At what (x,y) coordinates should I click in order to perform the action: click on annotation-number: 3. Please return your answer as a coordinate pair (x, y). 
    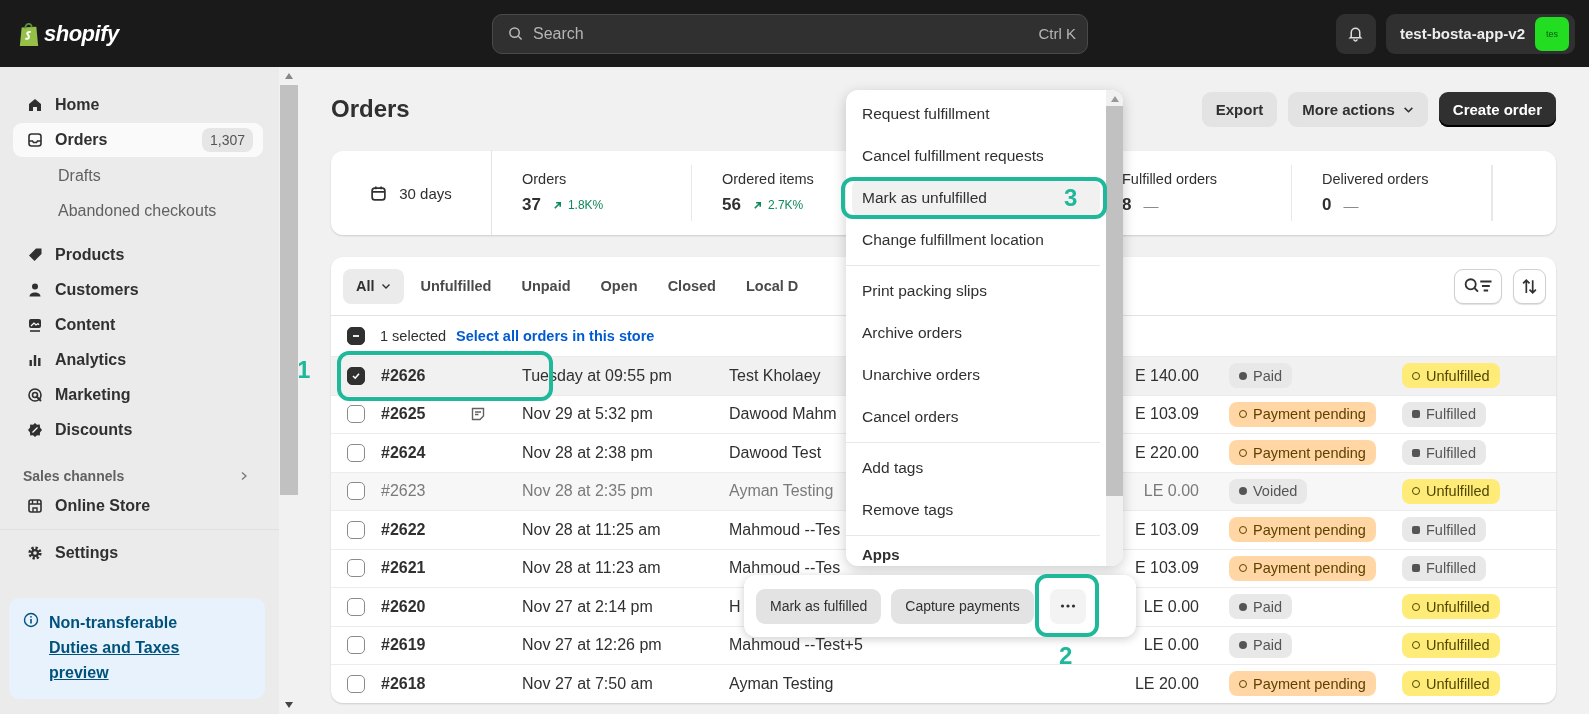
    Looking at the image, I should click on (1071, 198).